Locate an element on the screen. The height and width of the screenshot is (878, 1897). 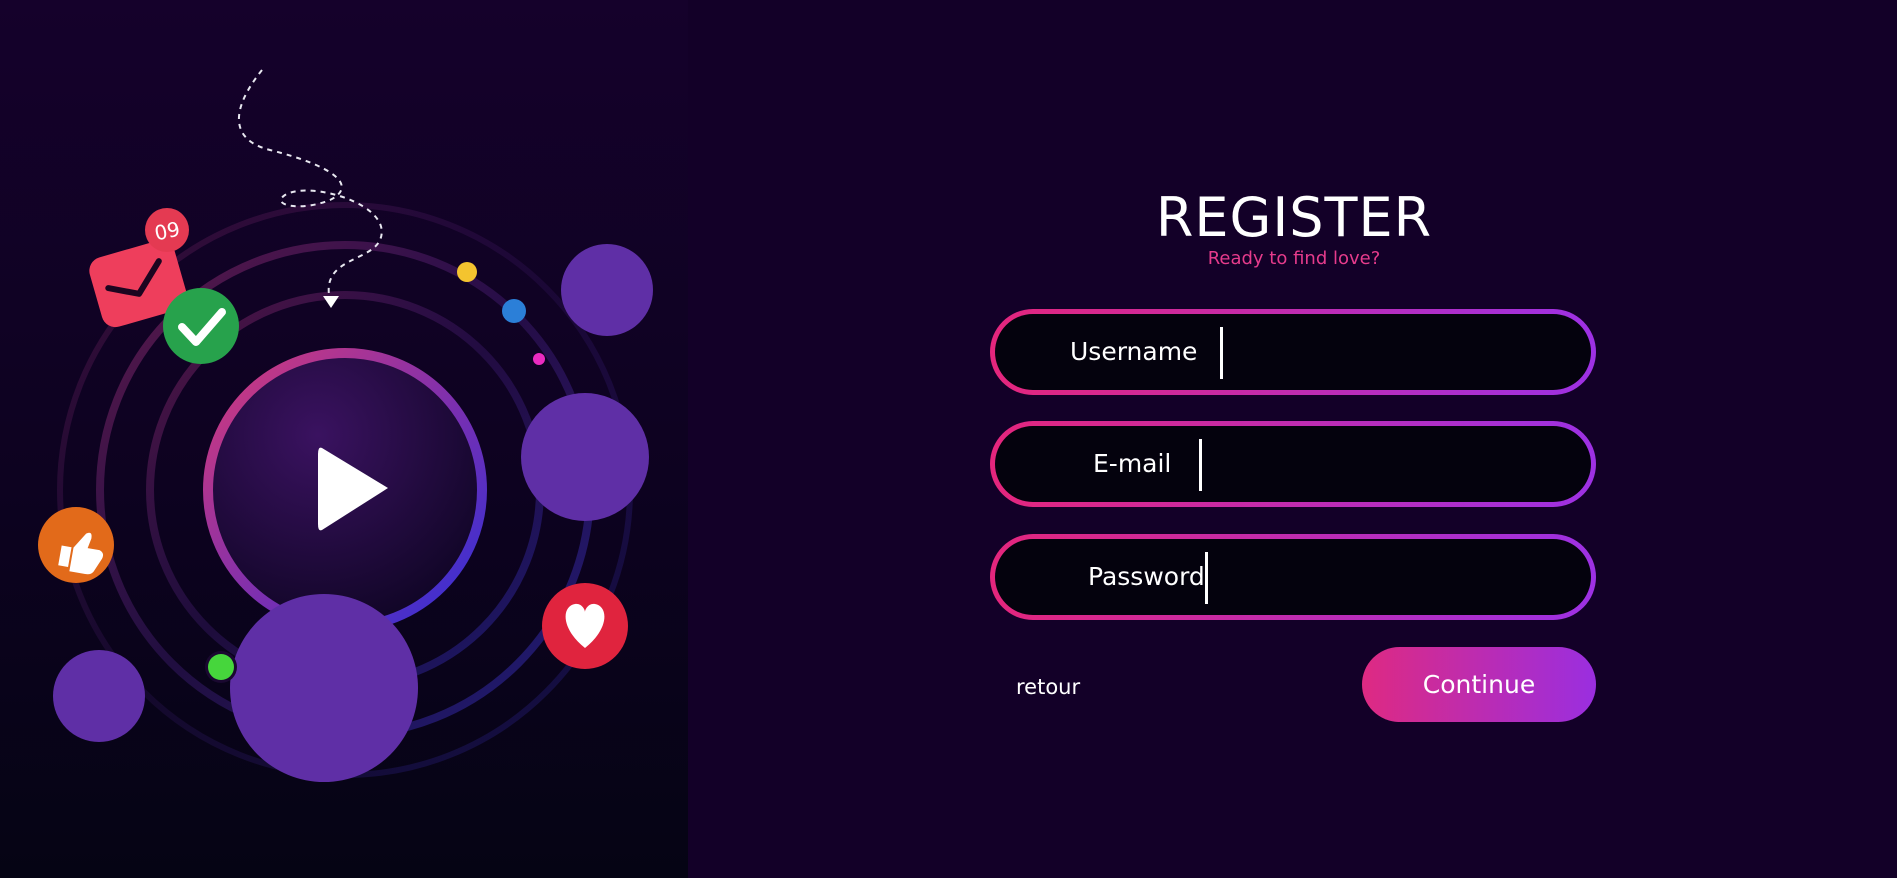
username-field: Username is located at coordinates (1293, 352).